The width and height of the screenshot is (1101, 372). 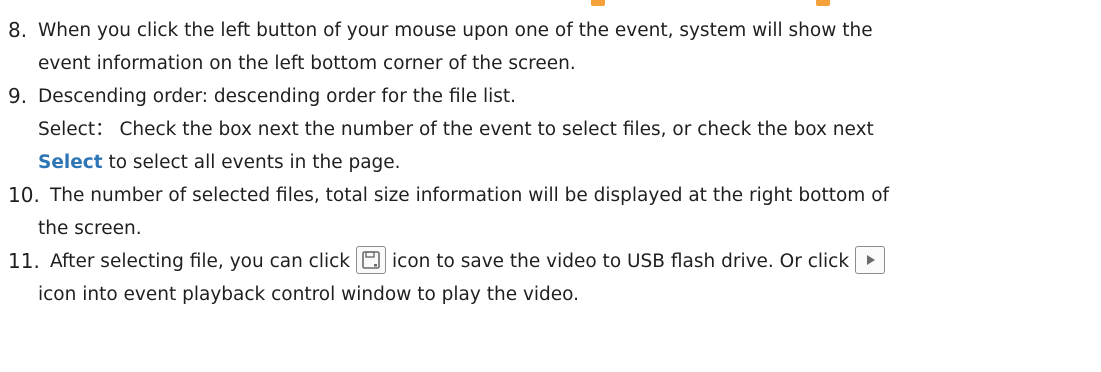 I want to click on play-icon, so click(x=870, y=260).